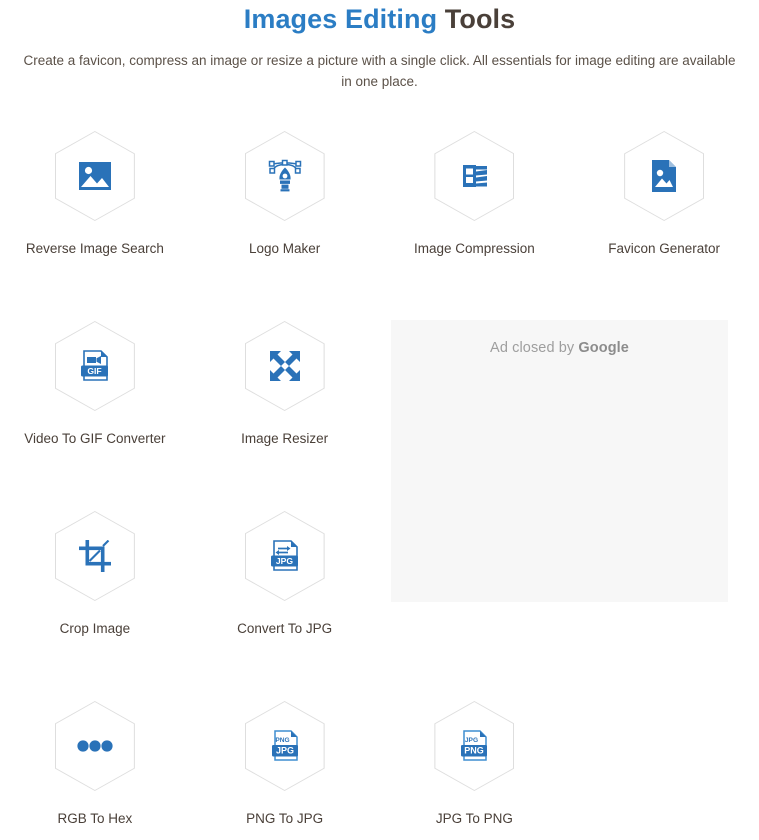 The height and width of the screenshot is (840, 759). Describe the element at coordinates (559, 461) in the screenshot. I see `google-ad-slot: Ad closed by Google` at that location.